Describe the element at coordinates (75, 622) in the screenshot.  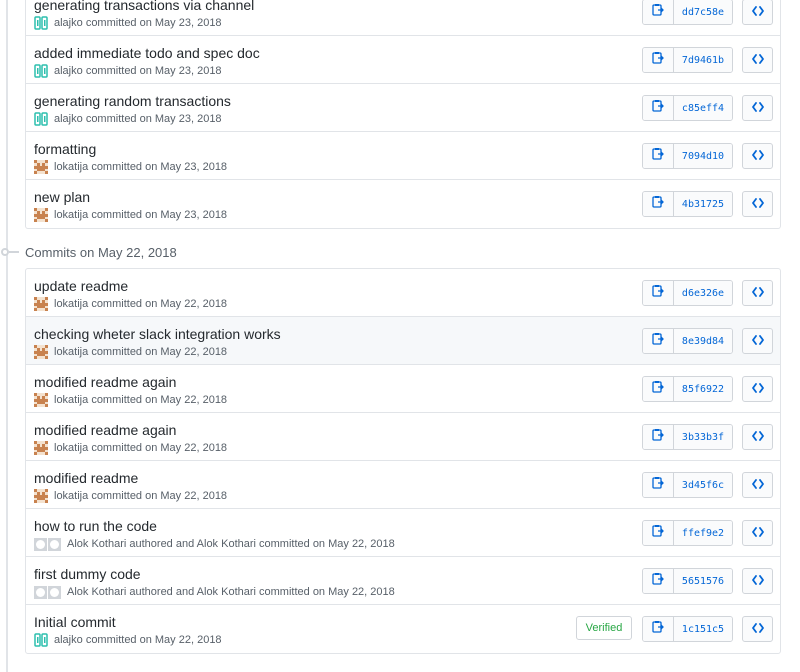
I see `commit-title-link: Initial commit` at that location.